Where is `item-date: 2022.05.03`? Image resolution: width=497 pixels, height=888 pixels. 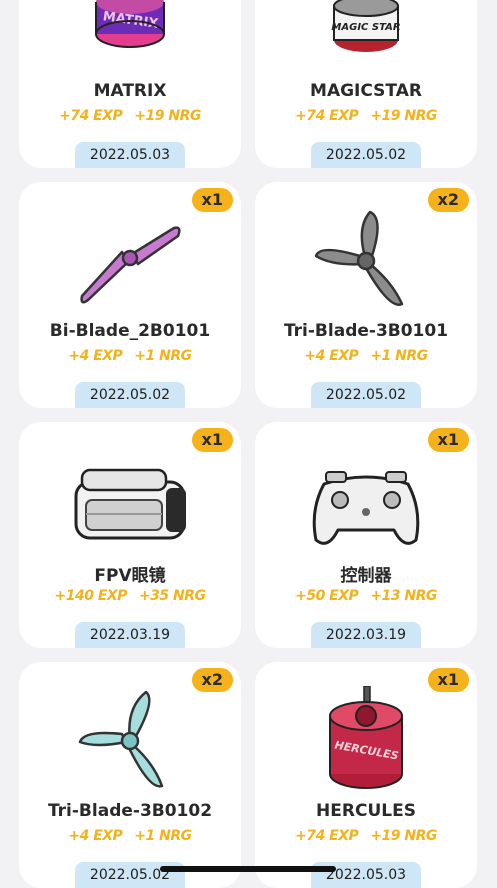
item-date: 2022.05.03 is located at coordinates (130, 155).